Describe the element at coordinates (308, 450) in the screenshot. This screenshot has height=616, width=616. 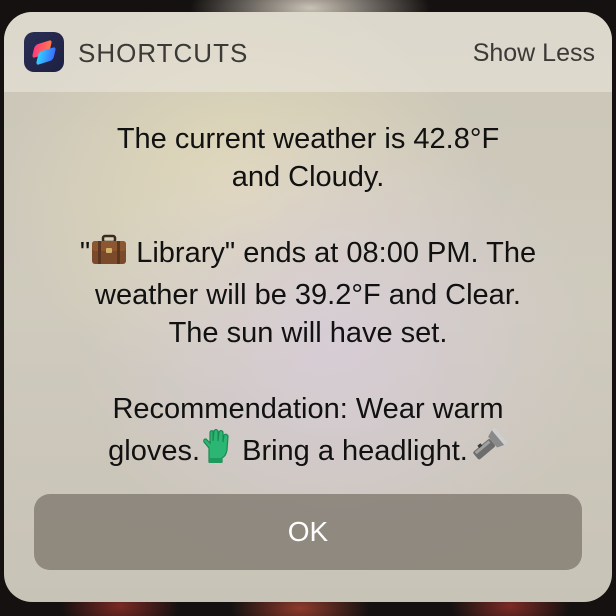
I see `message-line: gloves. Bring a headlight.` at that location.